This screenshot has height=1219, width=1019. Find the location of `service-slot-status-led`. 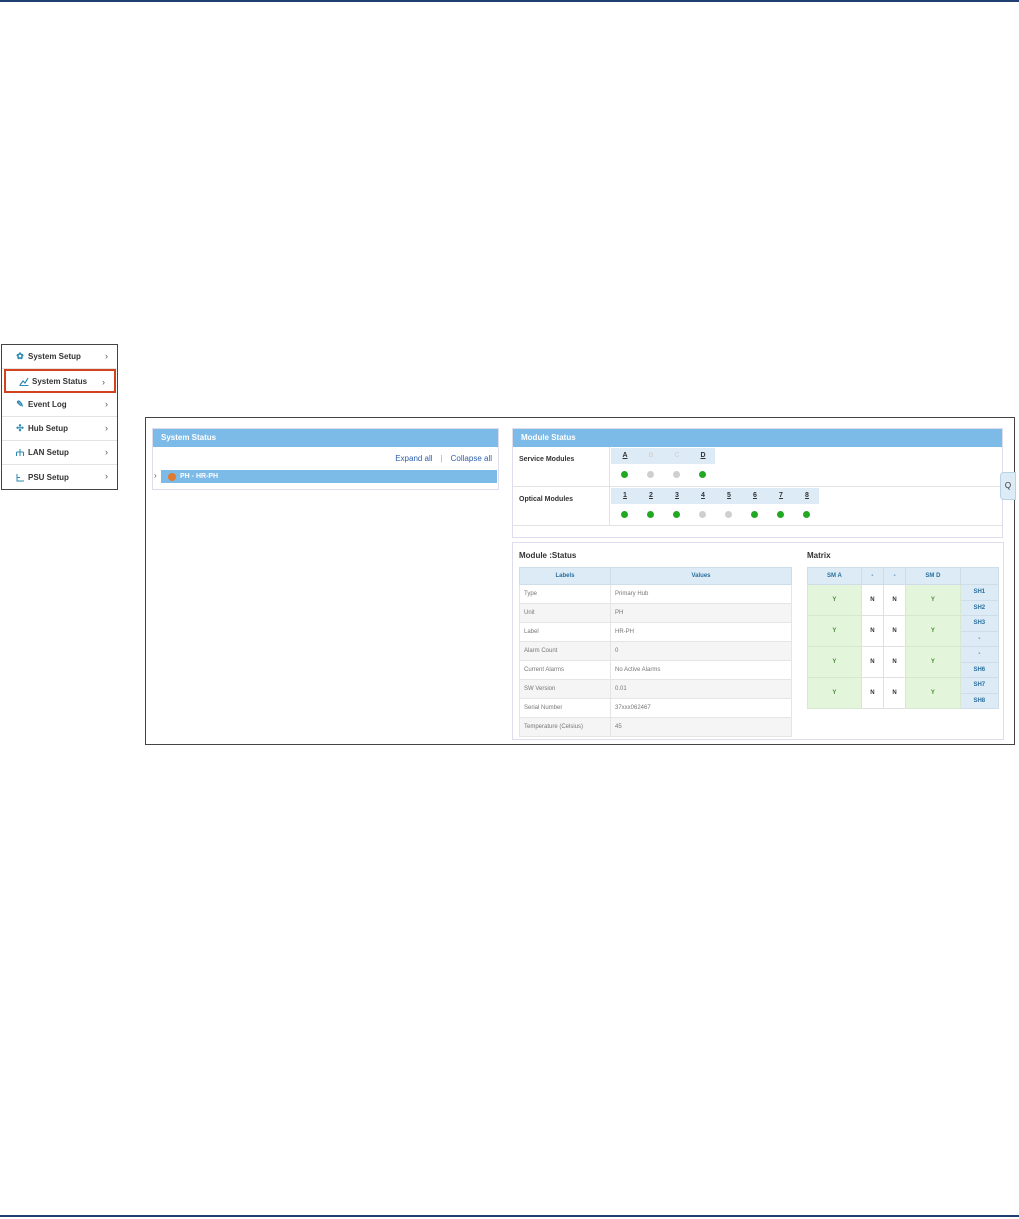

service-slot-status-led is located at coordinates (676, 474).